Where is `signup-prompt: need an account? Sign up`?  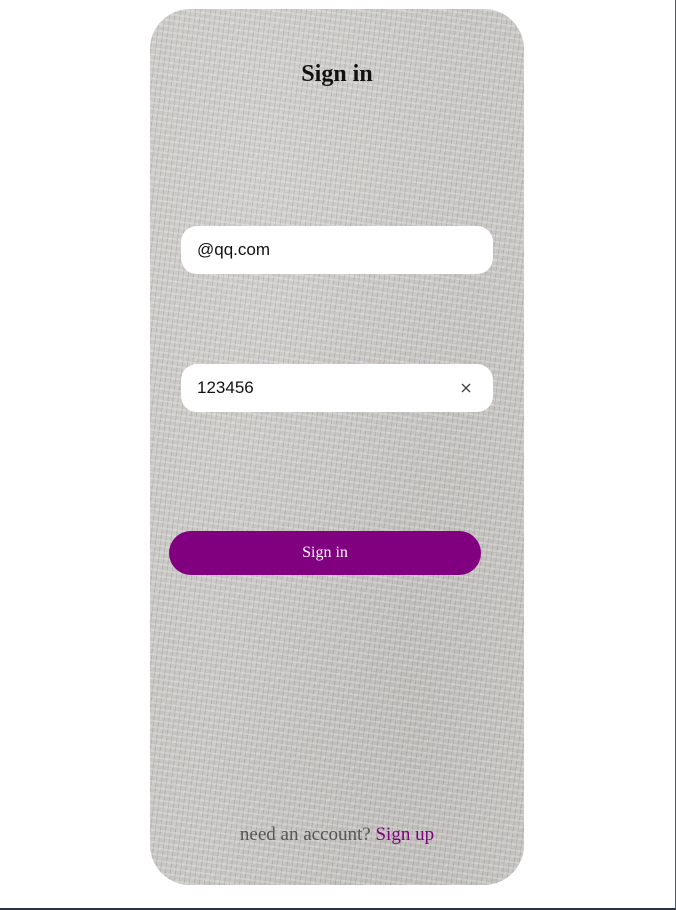 signup-prompt: need an account? Sign up is located at coordinates (337, 835).